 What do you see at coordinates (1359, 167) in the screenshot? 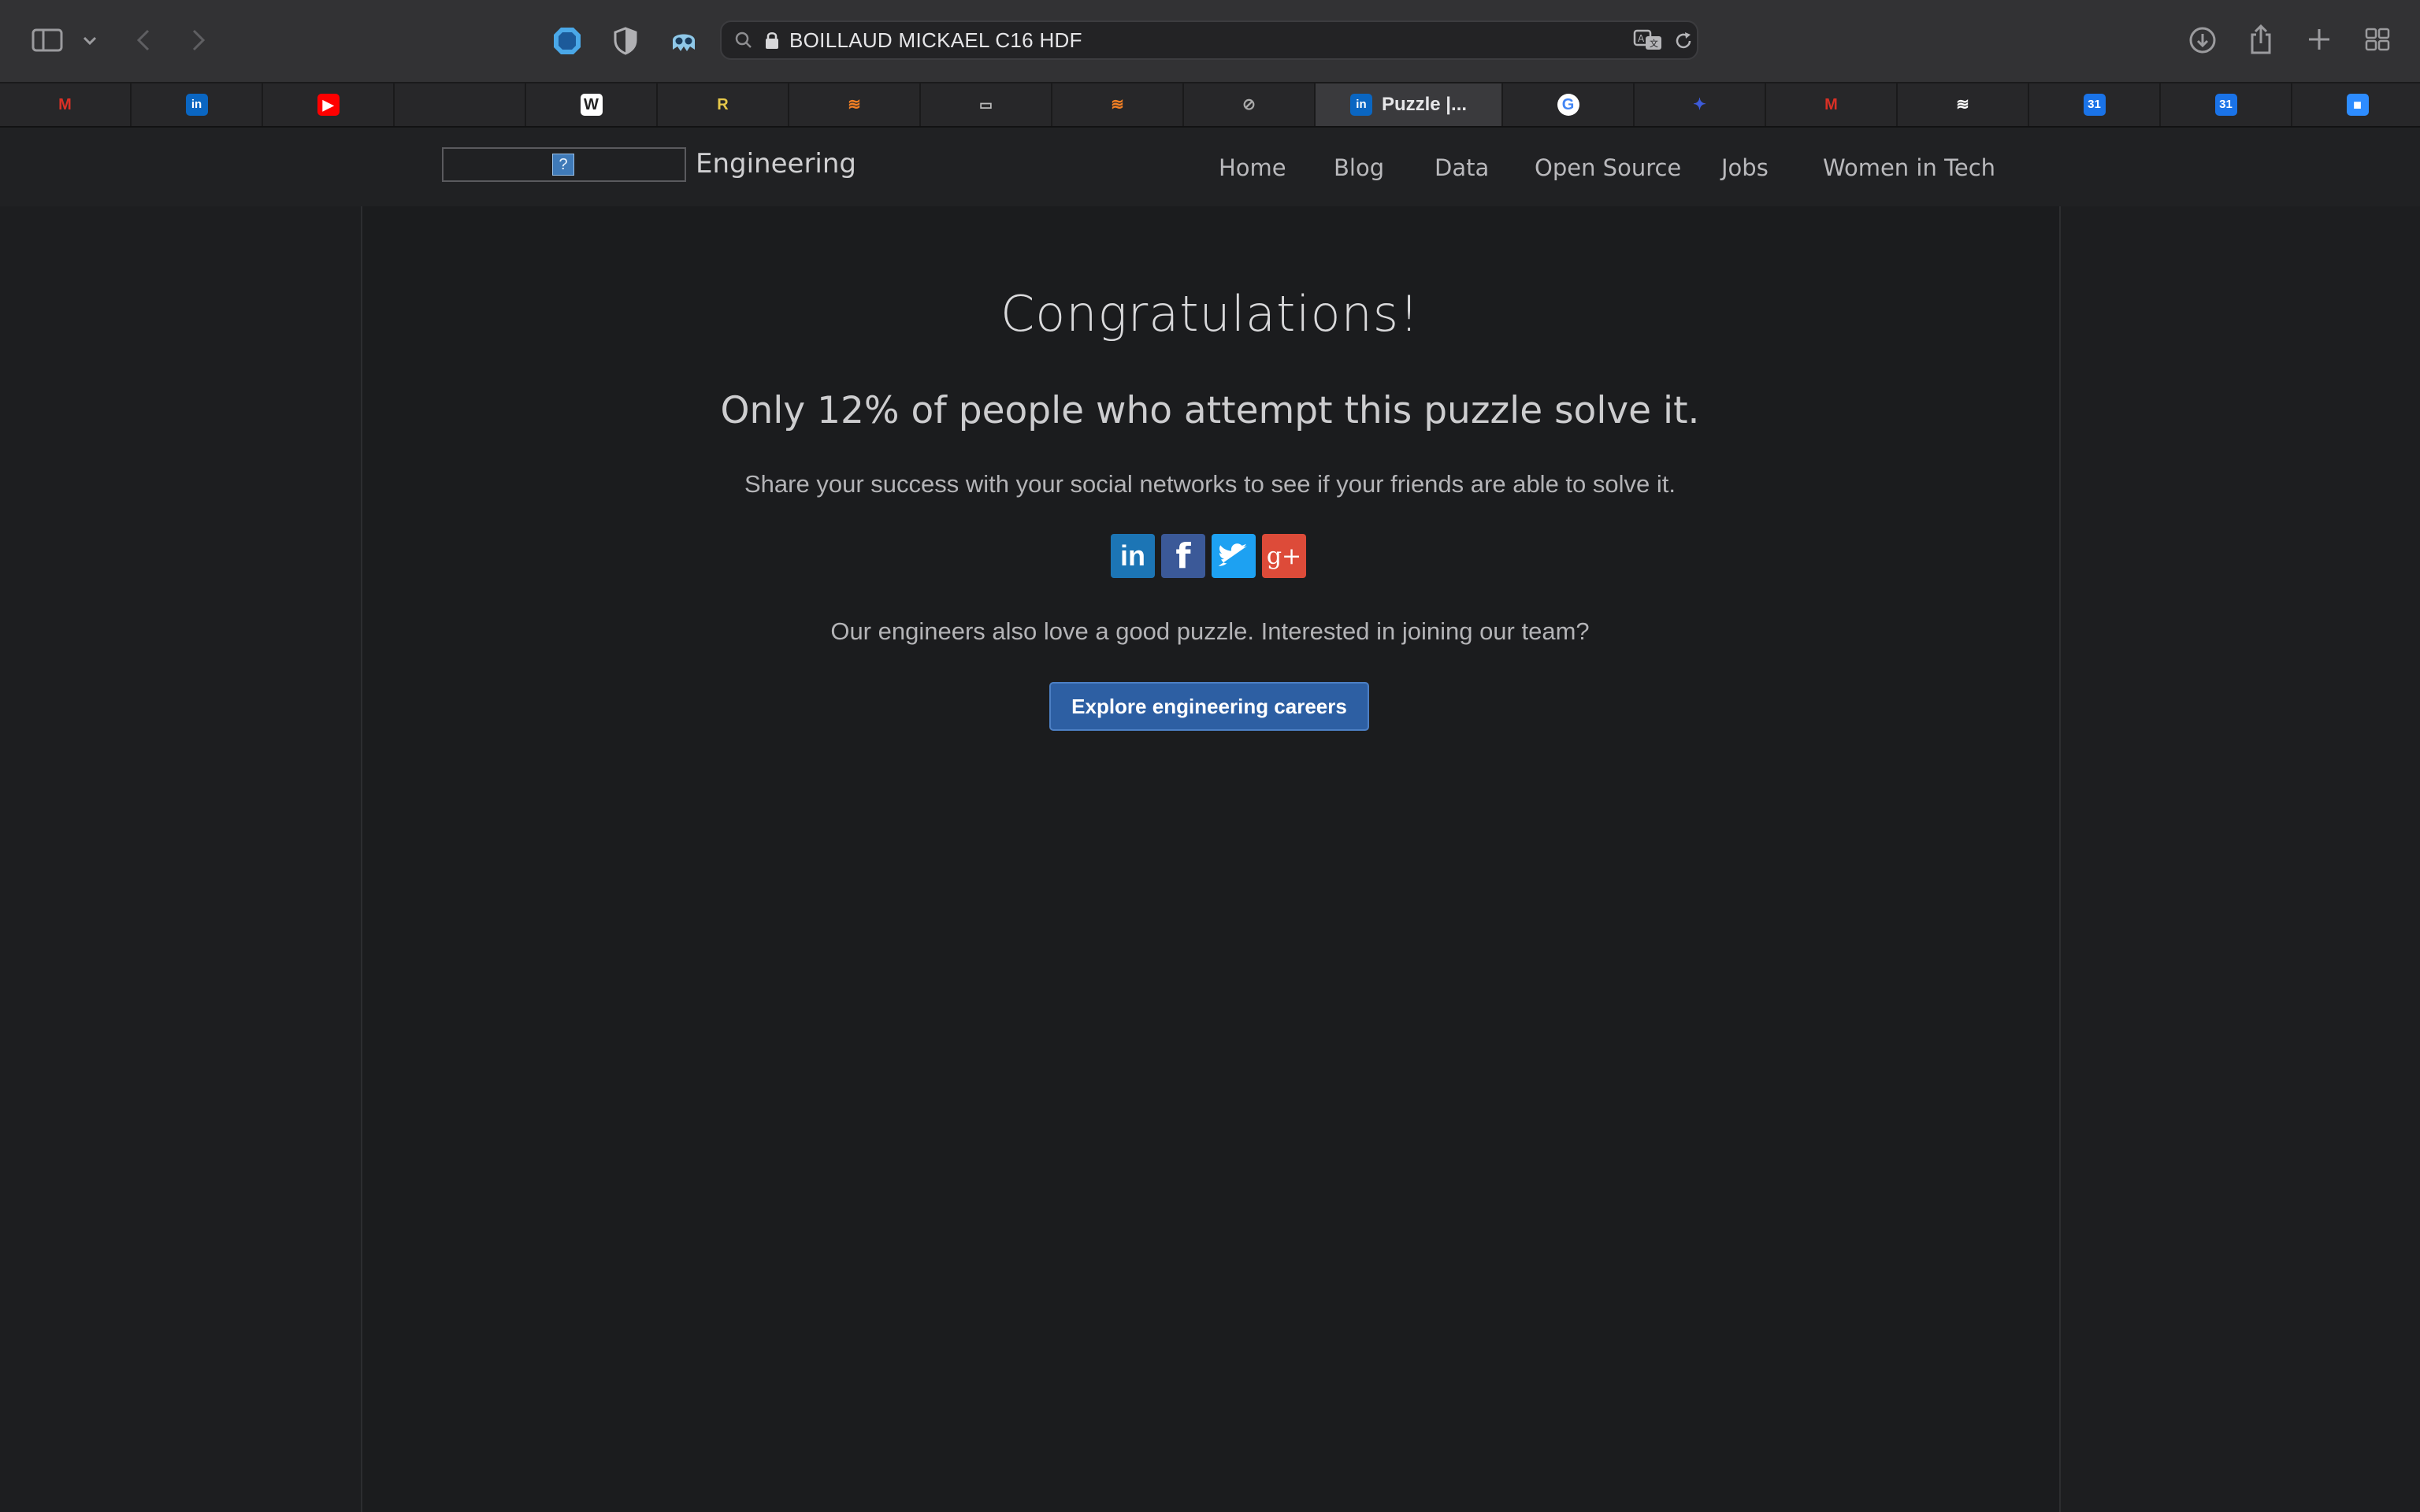
I see `nav-blog: Blog` at bounding box center [1359, 167].